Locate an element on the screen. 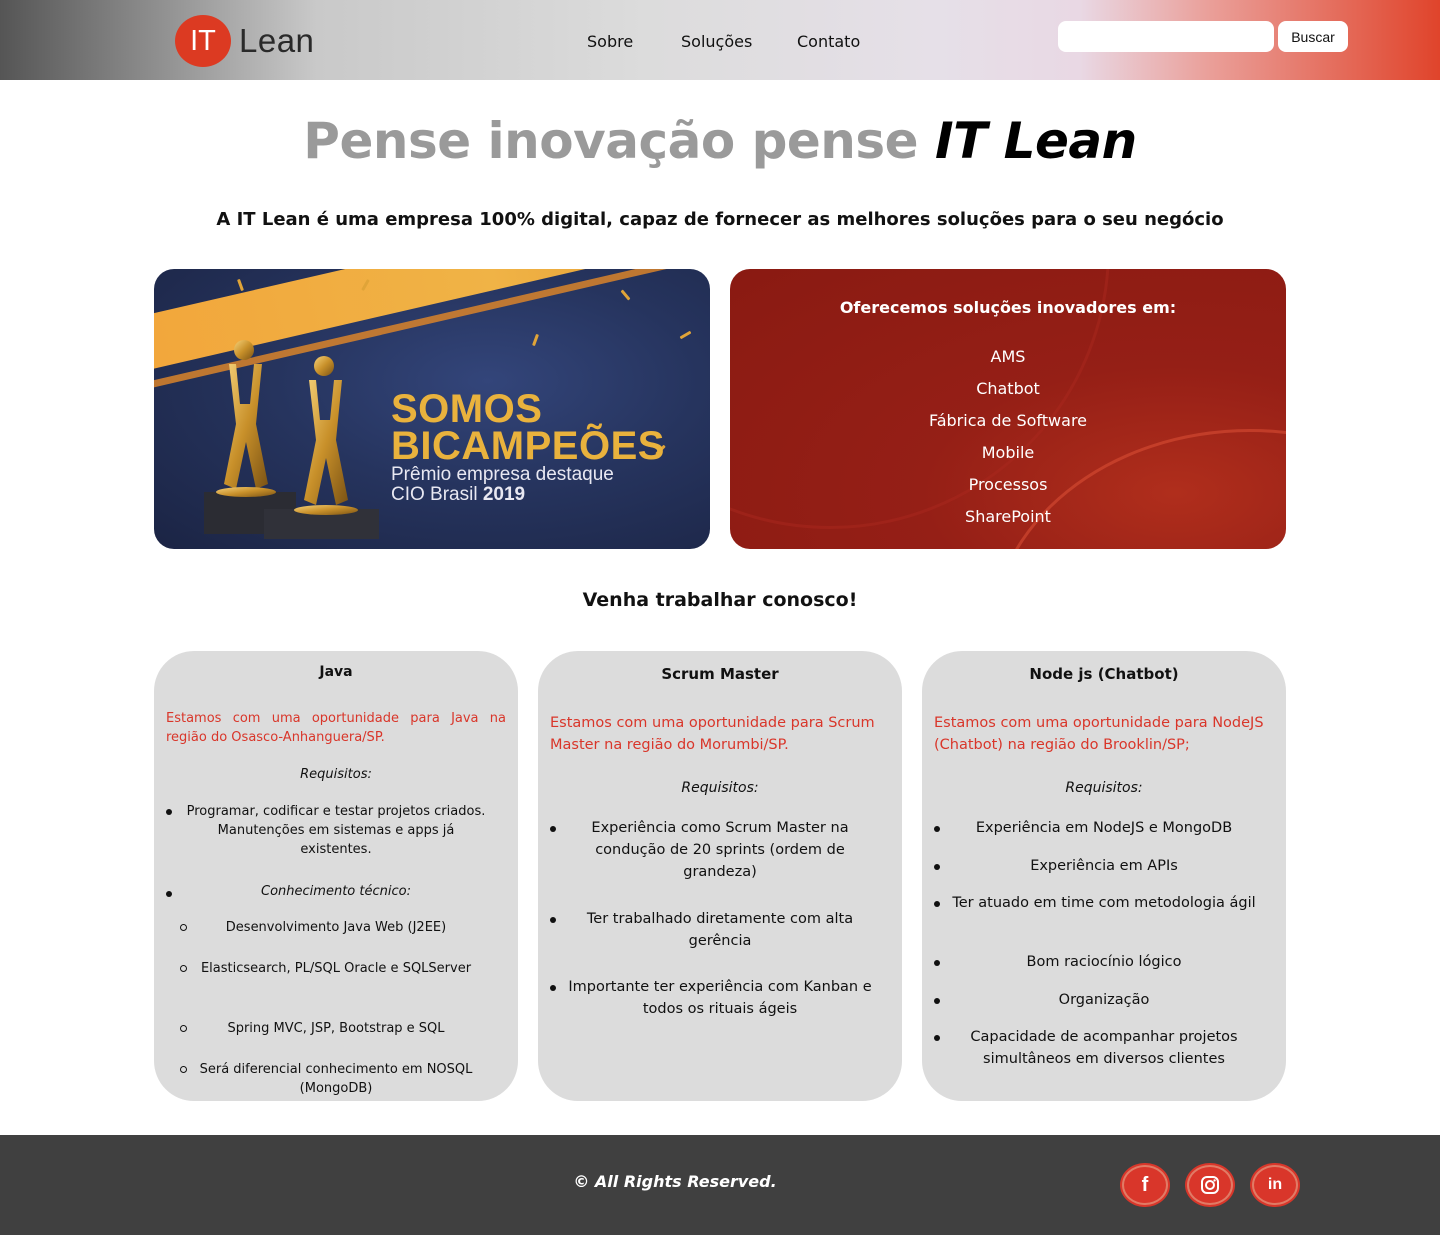 The width and height of the screenshot is (1440, 1235). search-input is located at coordinates (1166, 36).